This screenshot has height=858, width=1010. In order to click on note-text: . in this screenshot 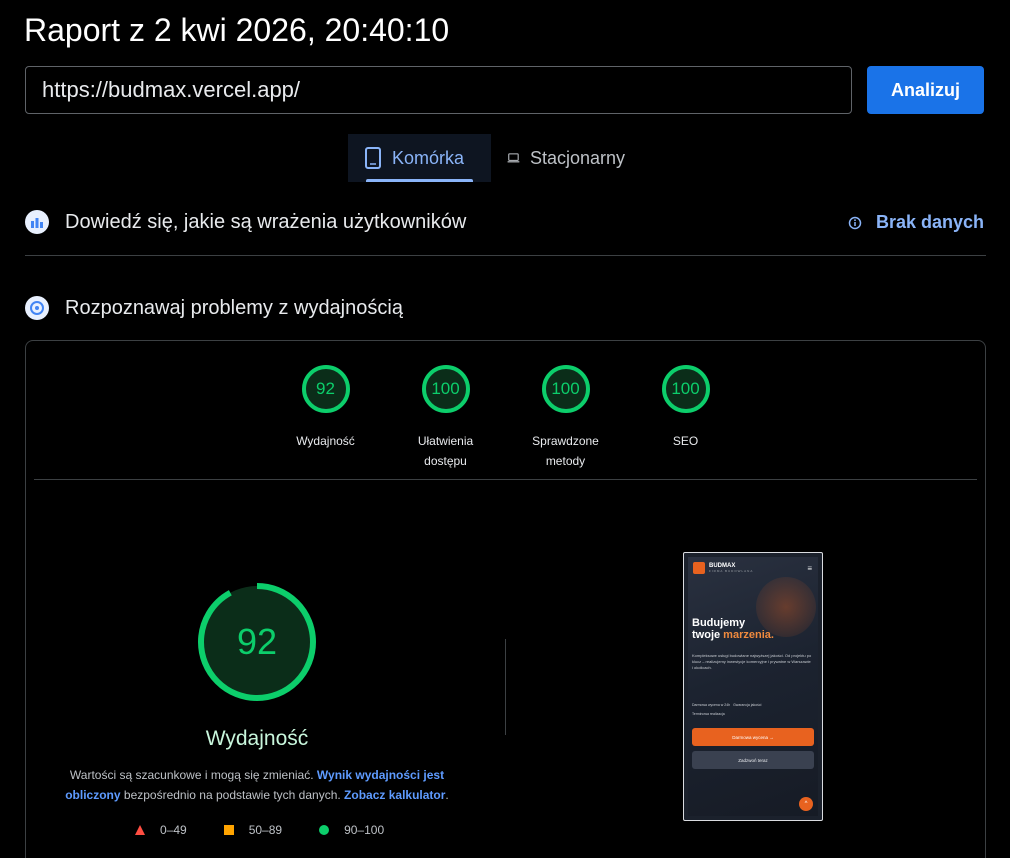, I will do `click(447, 795)`.